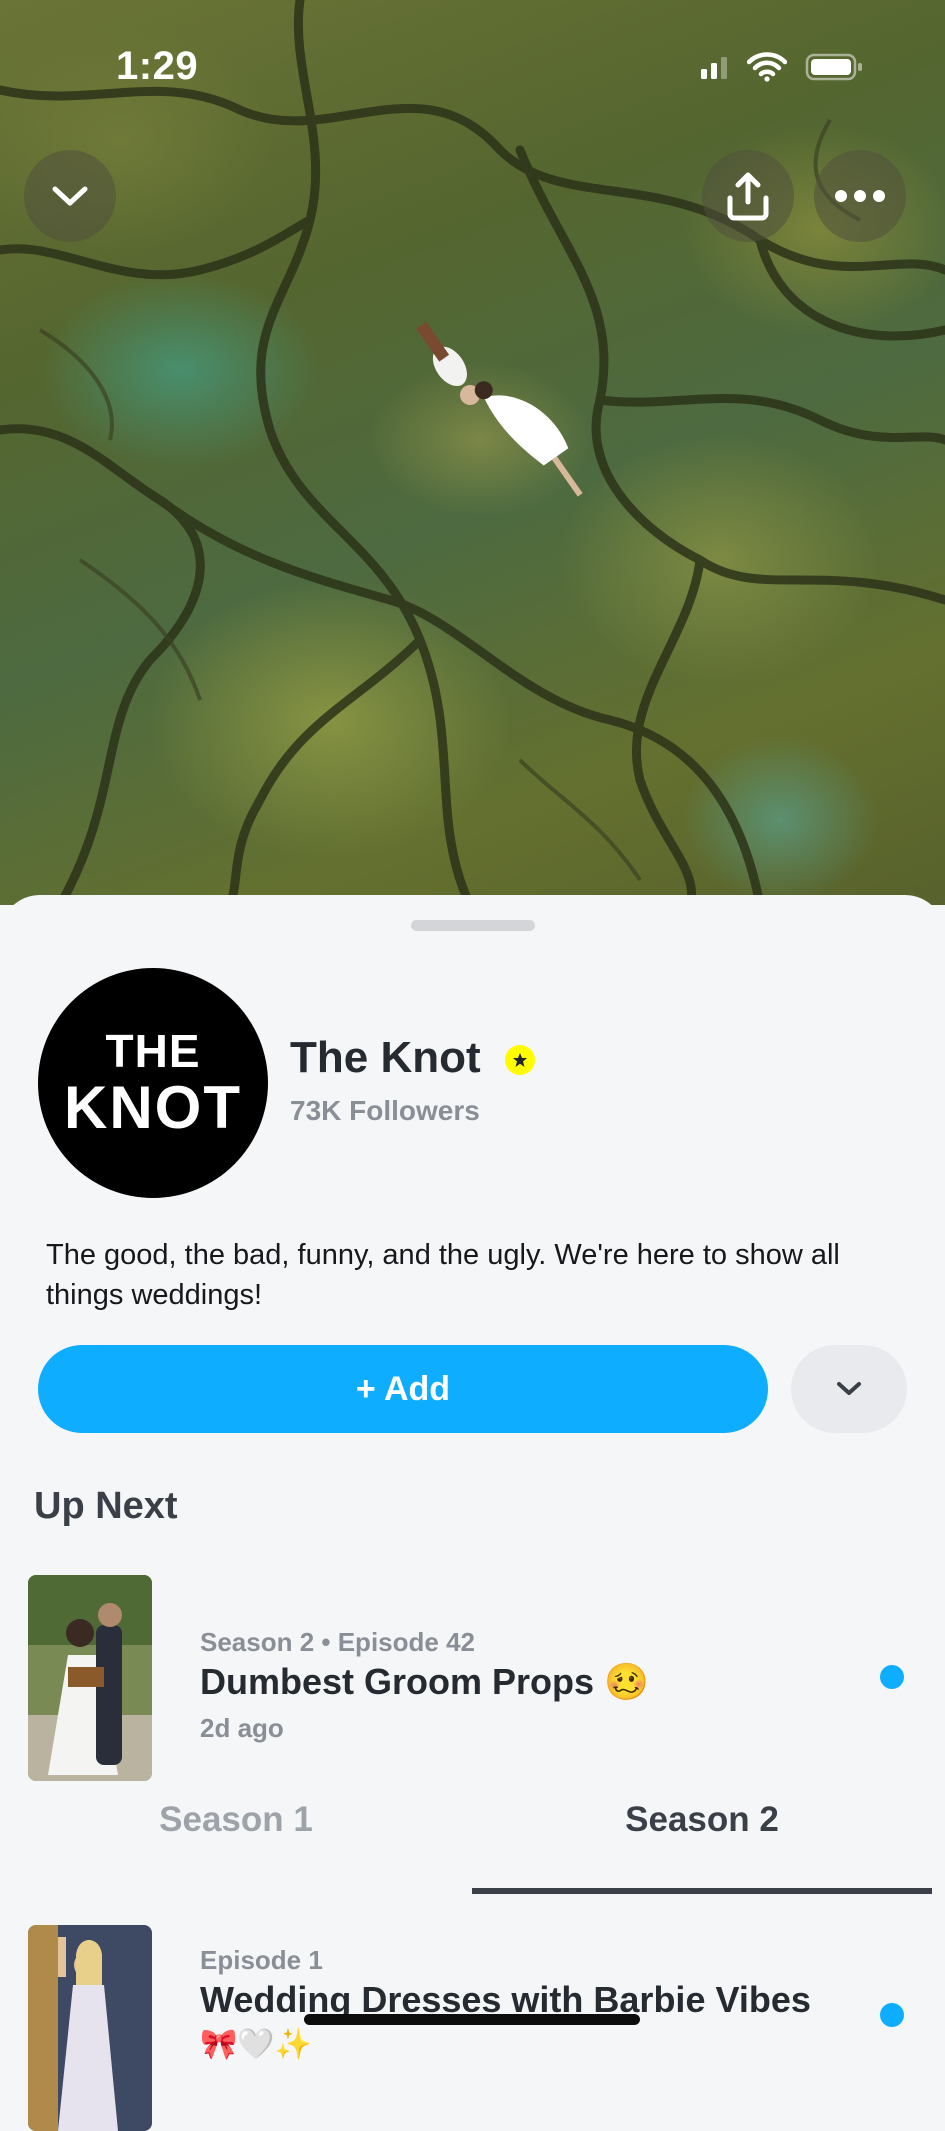 This screenshot has height=2131, width=945. What do you see at coordinates (153, 1051) in the screenshot?
I see `logo-line-1: THE` at bounding box center [153, 1051].